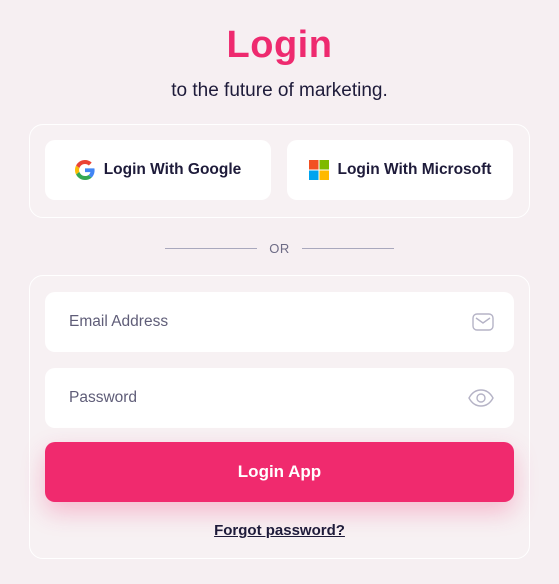 The width and height of the screenshot is (559, 584). Describe the element at coordinates (172, 169) in the screenshot. I see `google-login-label: Login With Google` at that location.